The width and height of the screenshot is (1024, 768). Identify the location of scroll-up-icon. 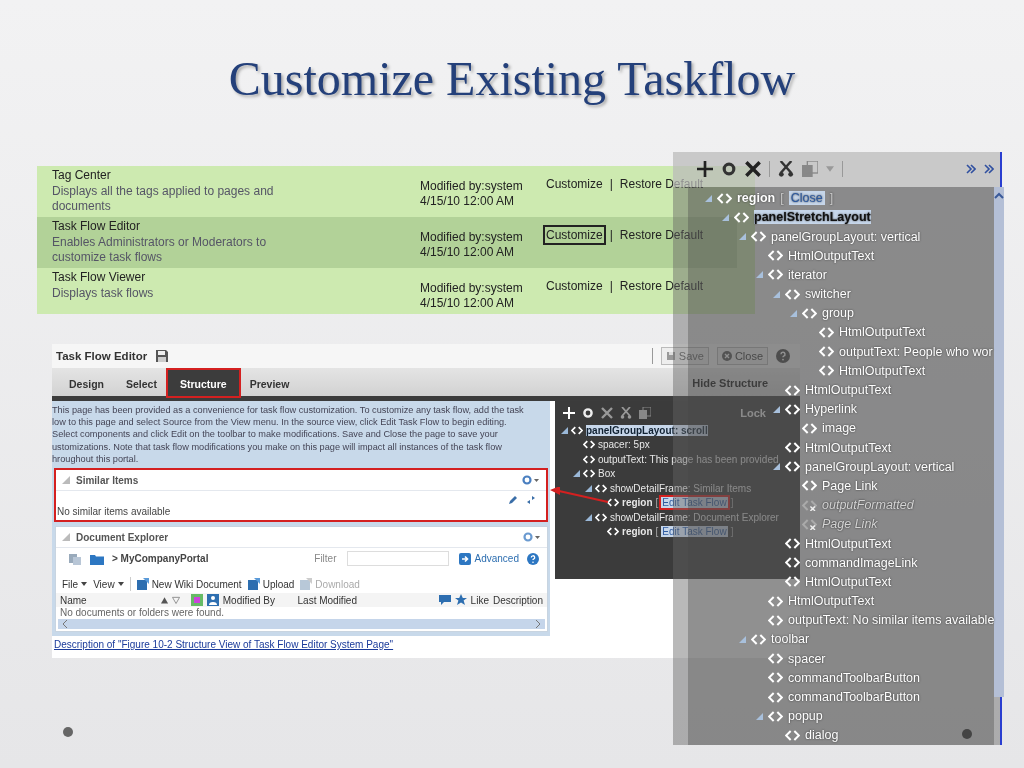
(999, 195).